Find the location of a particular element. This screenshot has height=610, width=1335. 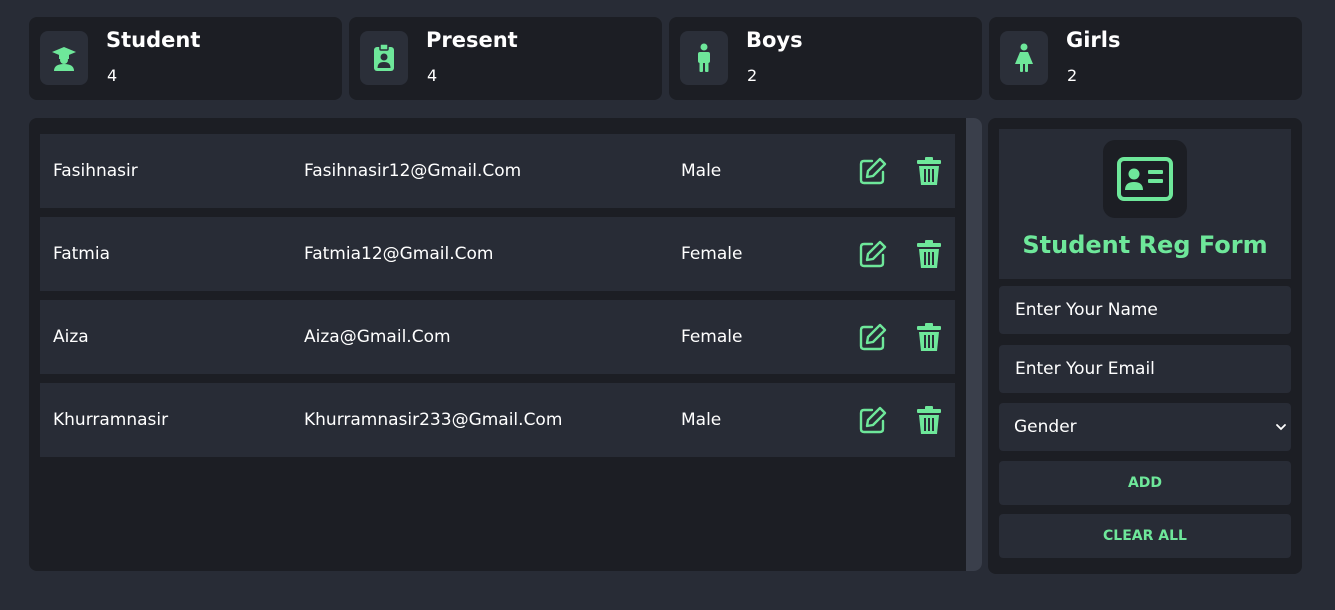

stat-card-present: Present 4 is located at coordinates (505, 58).